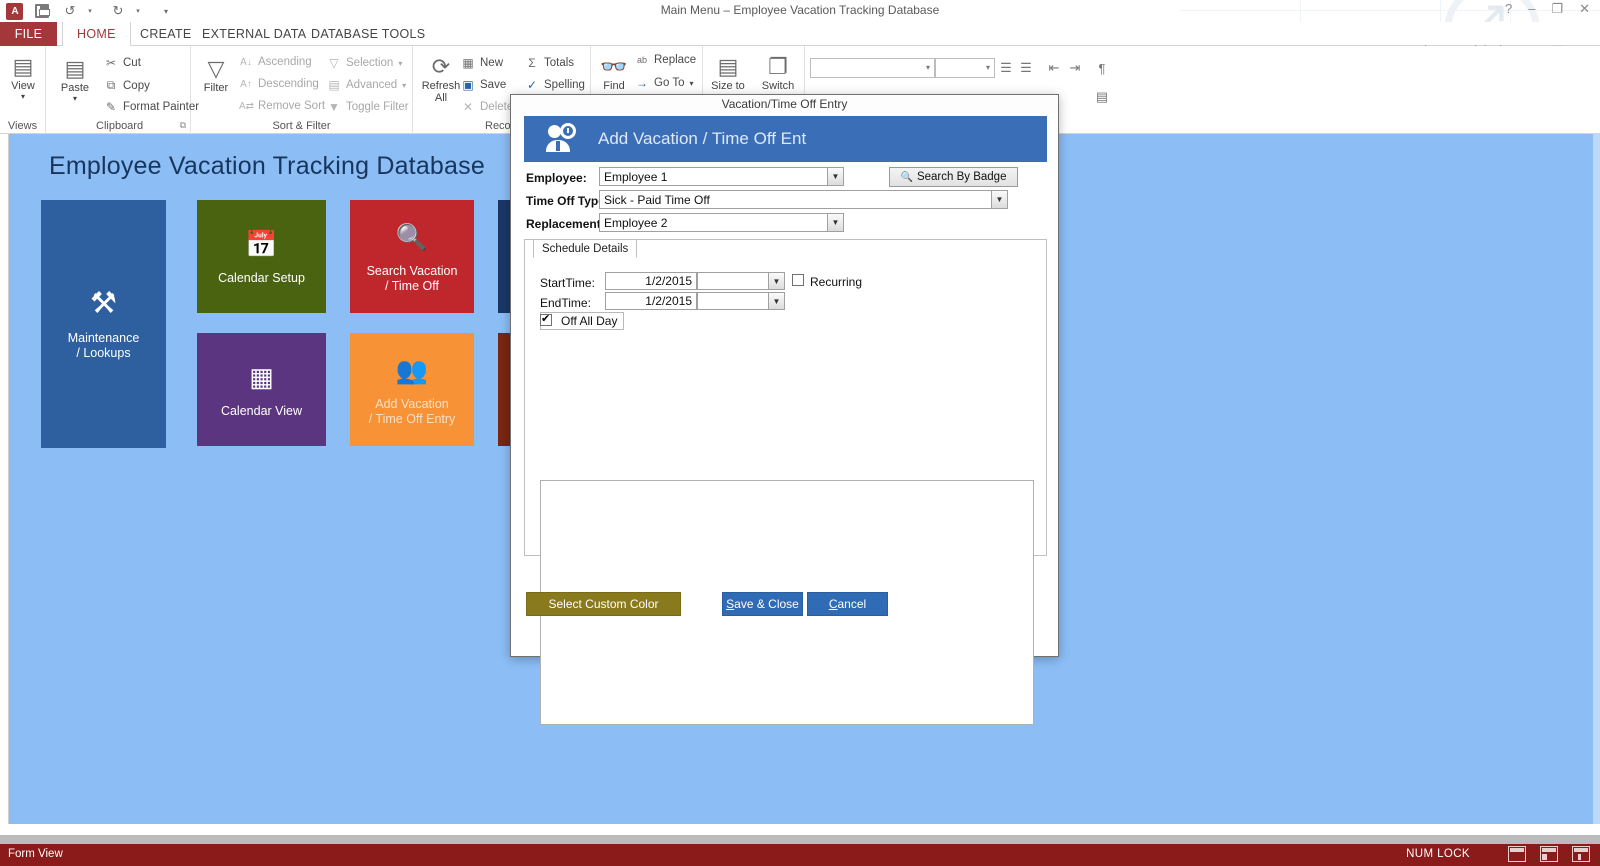 The image size is (1600, 866). What do you see at coordinates (120, 126) in the screenshot?
I see `group-label-clipboard: Clipboard` at bounding box center [120, 126].